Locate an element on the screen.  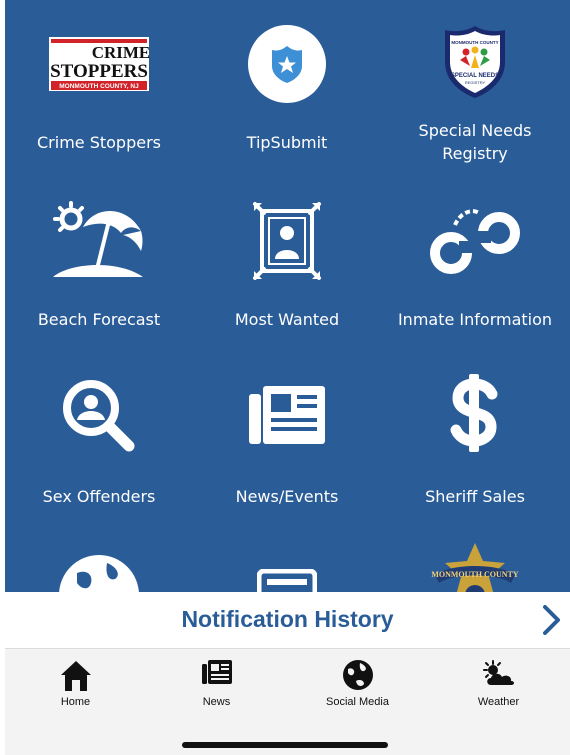
svg-text: REGISTRY is located at coordinates (475, 82).